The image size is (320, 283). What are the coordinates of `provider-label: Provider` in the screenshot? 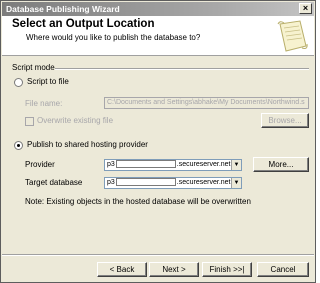 It's located at (40, 164).